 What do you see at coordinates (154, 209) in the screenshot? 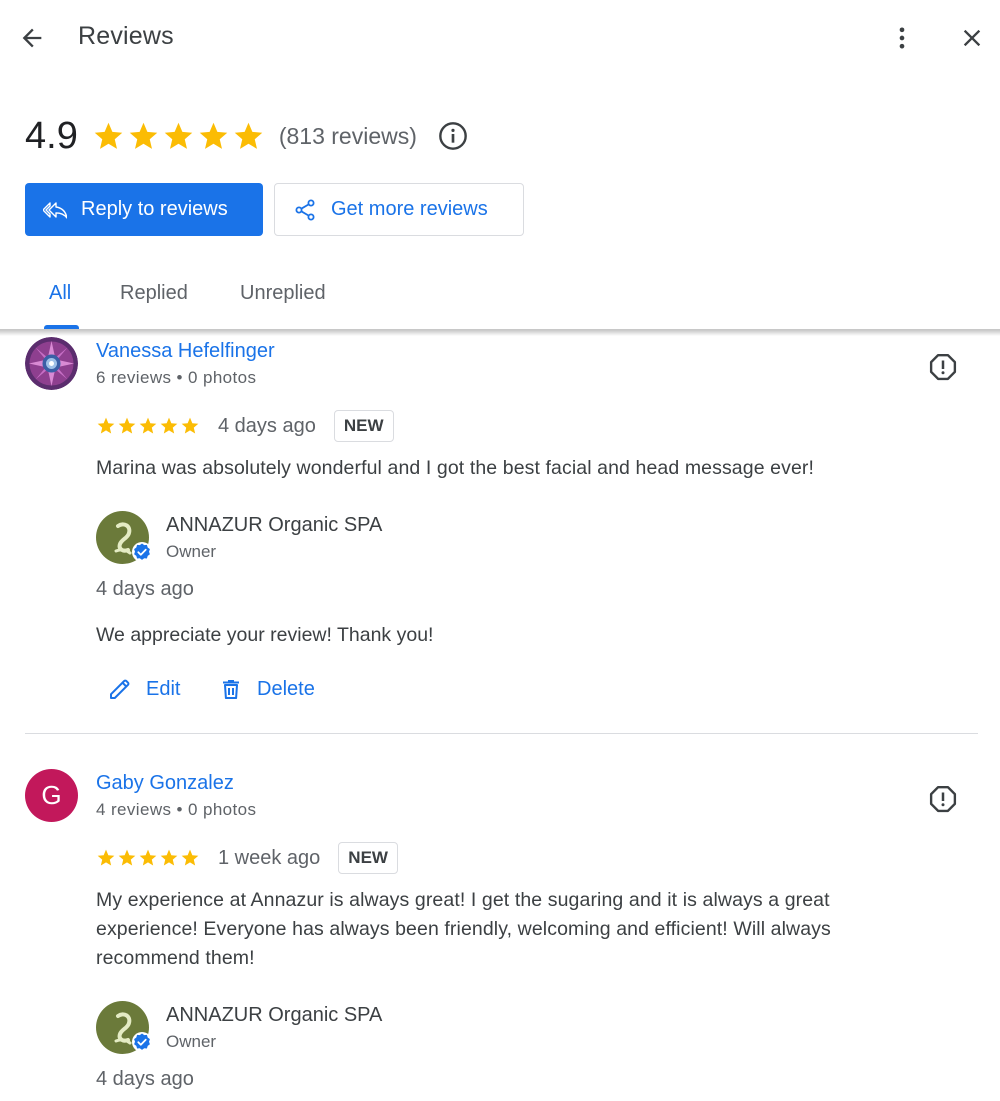
I see `reply-to-reviews-label: Reply to reviews` at bounding box center [154, 209].